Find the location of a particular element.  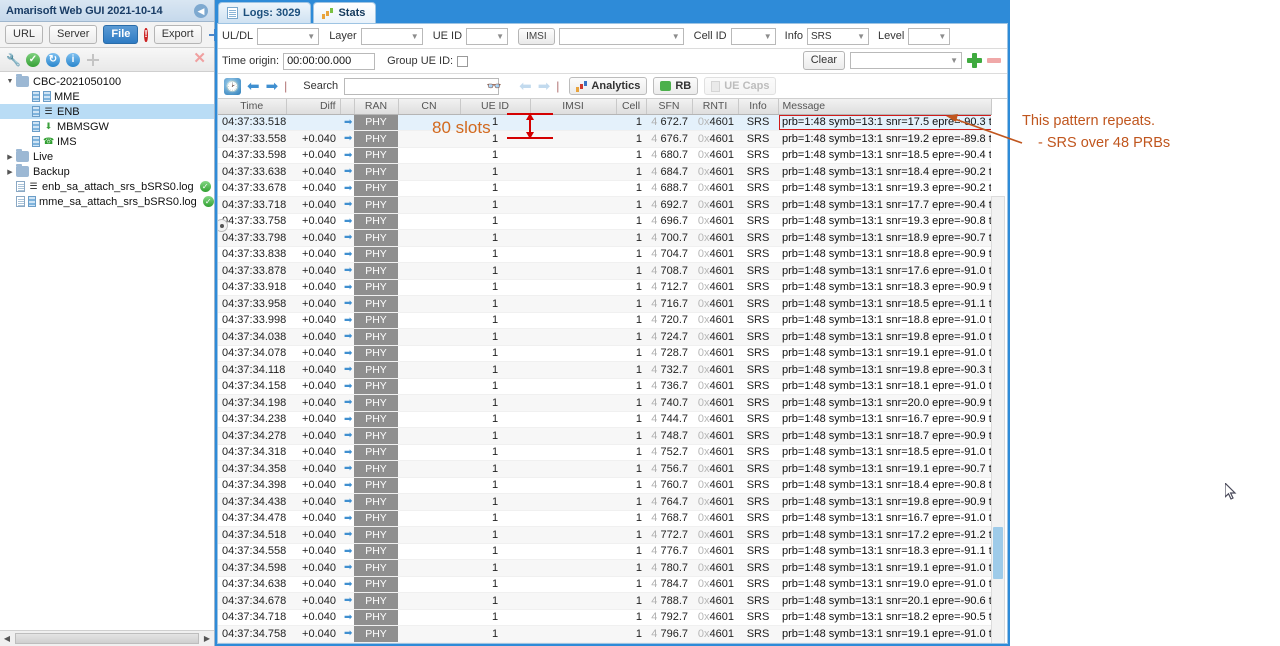

remove-preset-icon is located at coordinates (994, 60).